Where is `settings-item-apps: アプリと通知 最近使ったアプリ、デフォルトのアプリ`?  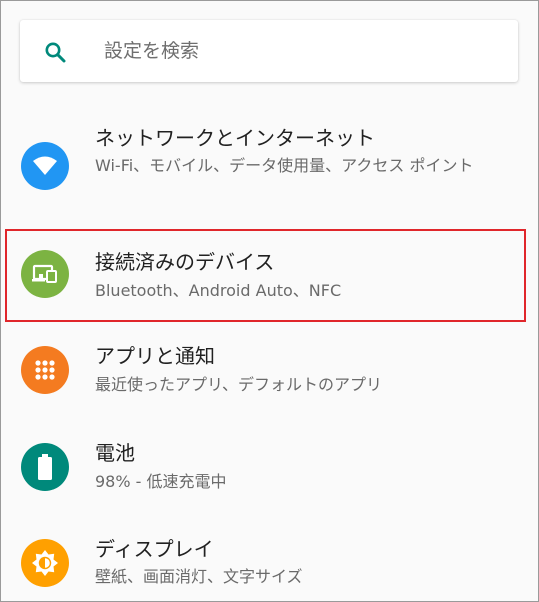
settings-item-apps: アプリと通知 最近使ったアプリ、デフォルトのアプリ is located at coordinates (269, 375).